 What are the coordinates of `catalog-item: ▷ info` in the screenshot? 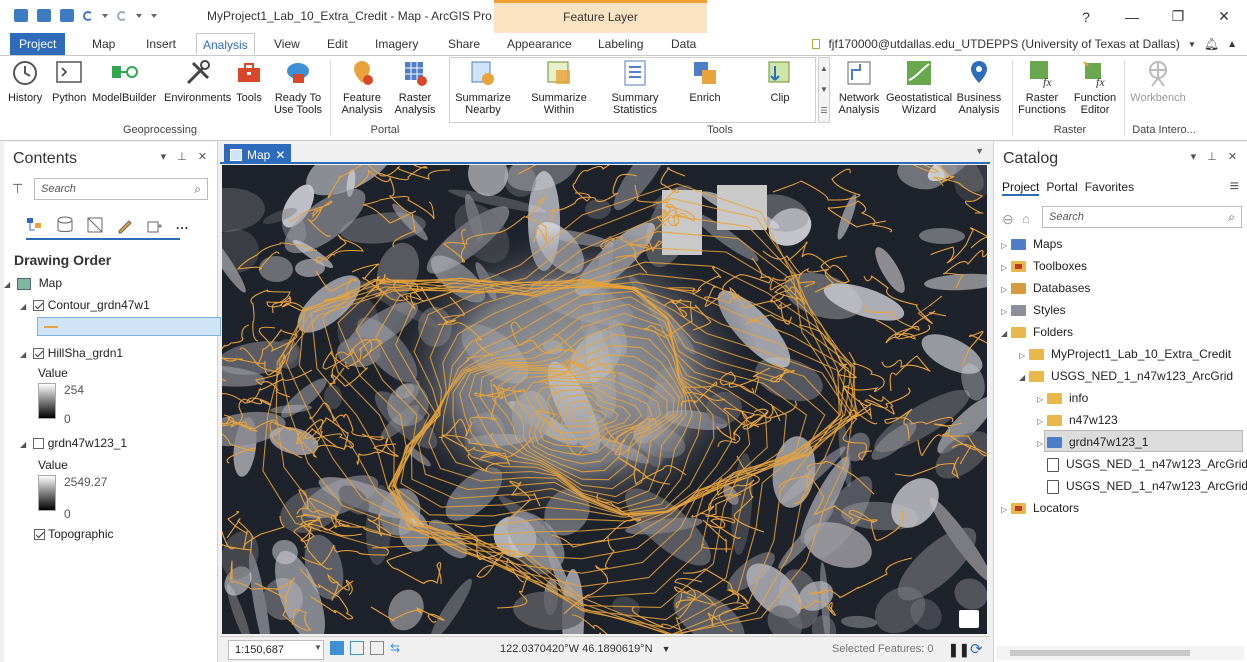 It's located at (1062, 398).